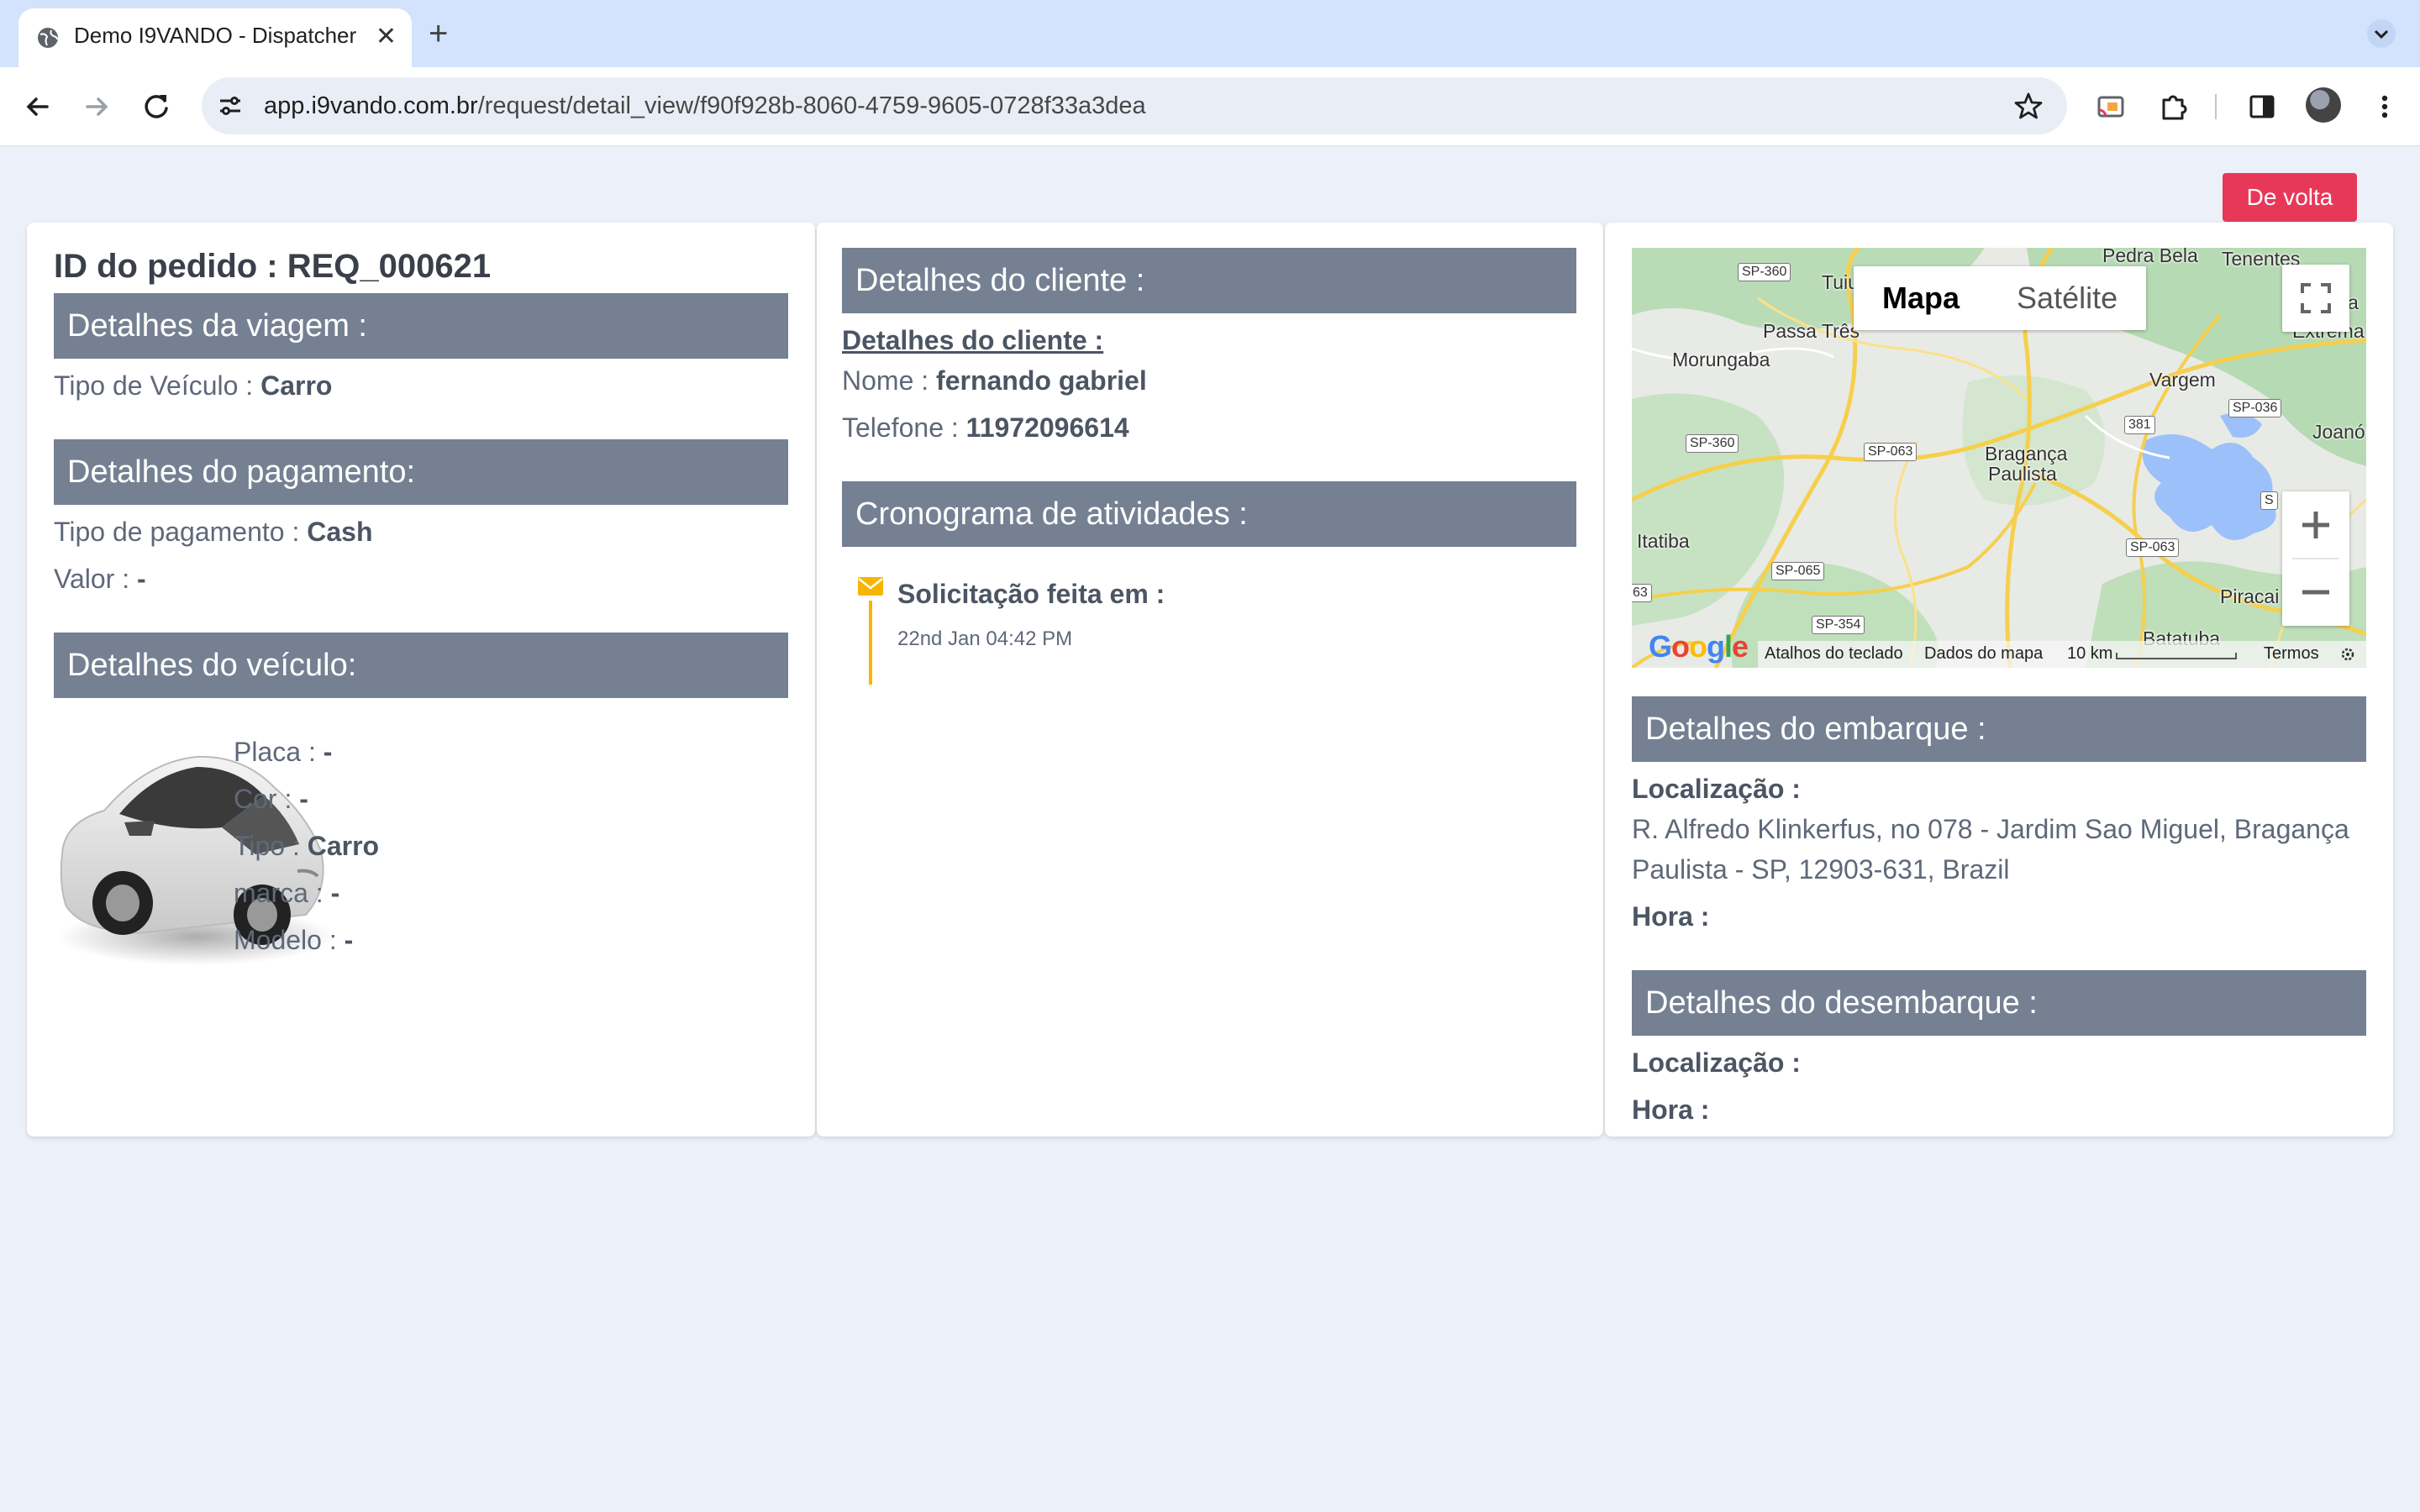 The height and width of the screenshot is (1512, 2420). What do you see at coordinates (349, 940) in the screenshot?
I see `model-value: -` at bounding box center [349, 940].